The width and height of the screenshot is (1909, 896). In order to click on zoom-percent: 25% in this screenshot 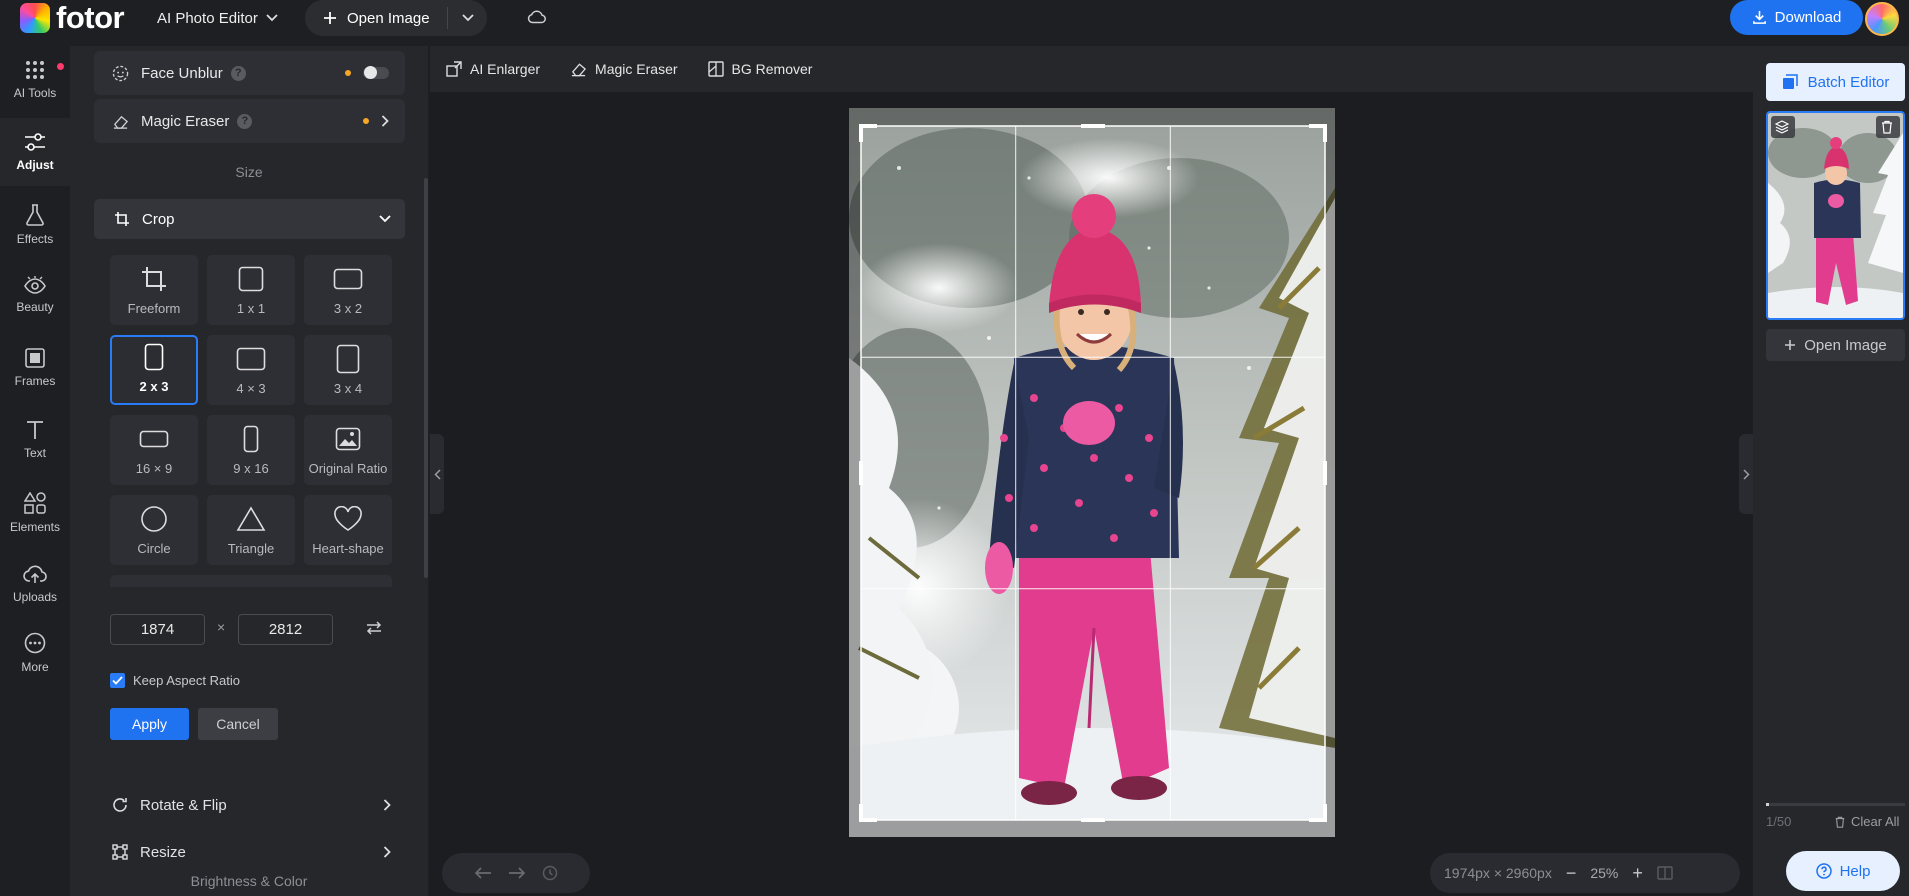, I will do `click(1604, 873)`.